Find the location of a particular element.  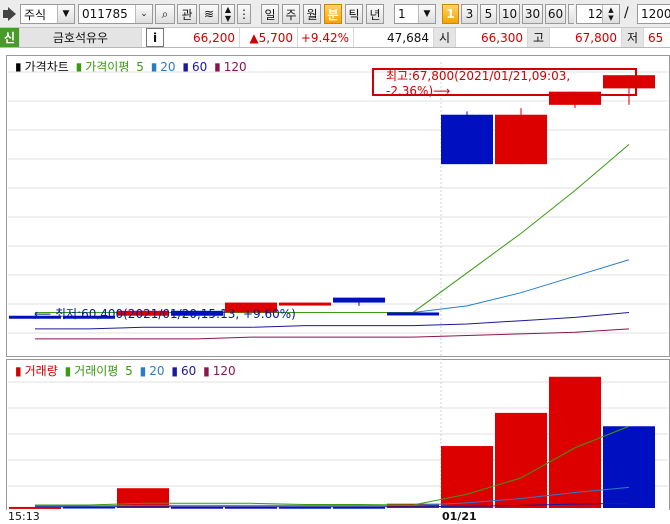

x-axis: 15:13 01/21 is located at coordinates (335, 517).